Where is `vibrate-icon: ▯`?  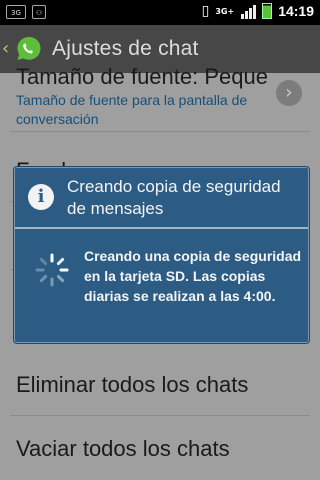 vibrate-icon: ▯ is located at coordinates (205, 11).